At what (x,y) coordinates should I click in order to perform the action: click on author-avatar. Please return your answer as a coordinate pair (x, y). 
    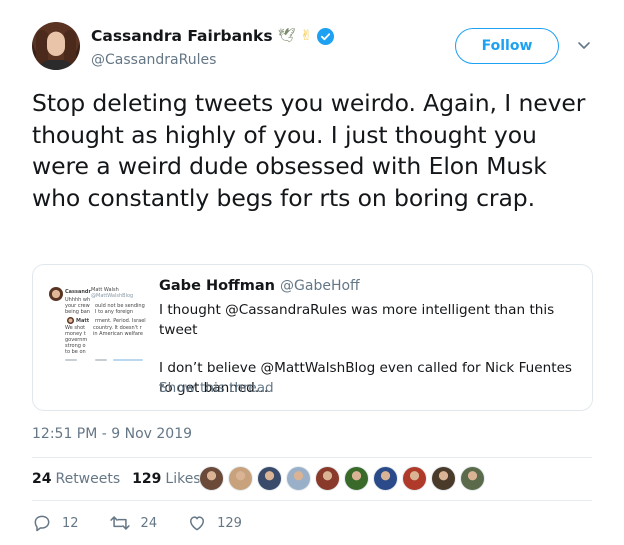
    Looking at the image, I should click on (56, 46).